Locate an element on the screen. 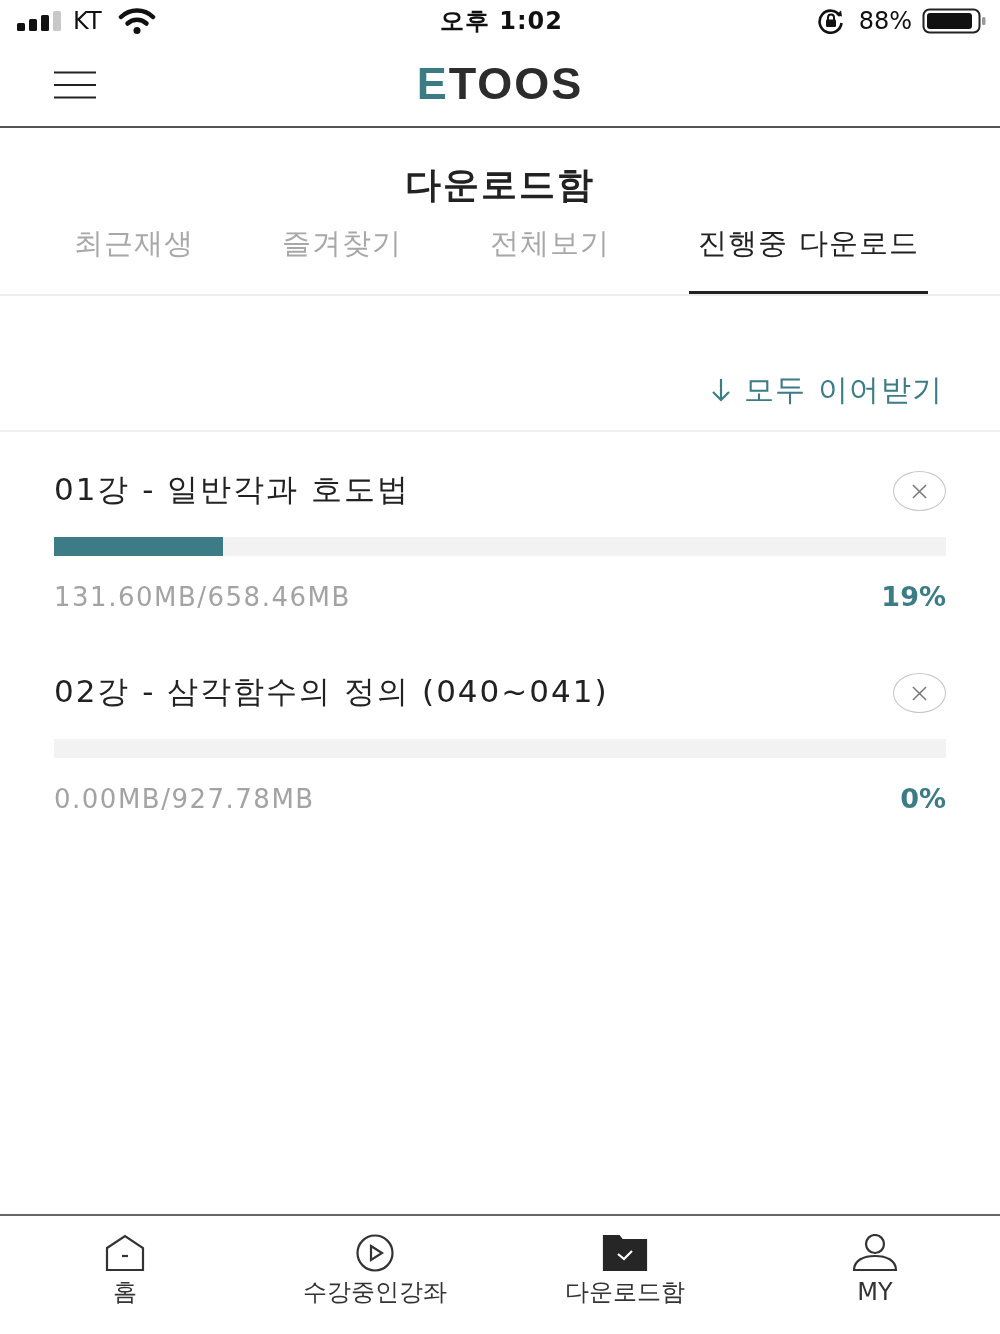  file-size-text: 0.00MB/927.78MB is located at coordinates (184, 799).